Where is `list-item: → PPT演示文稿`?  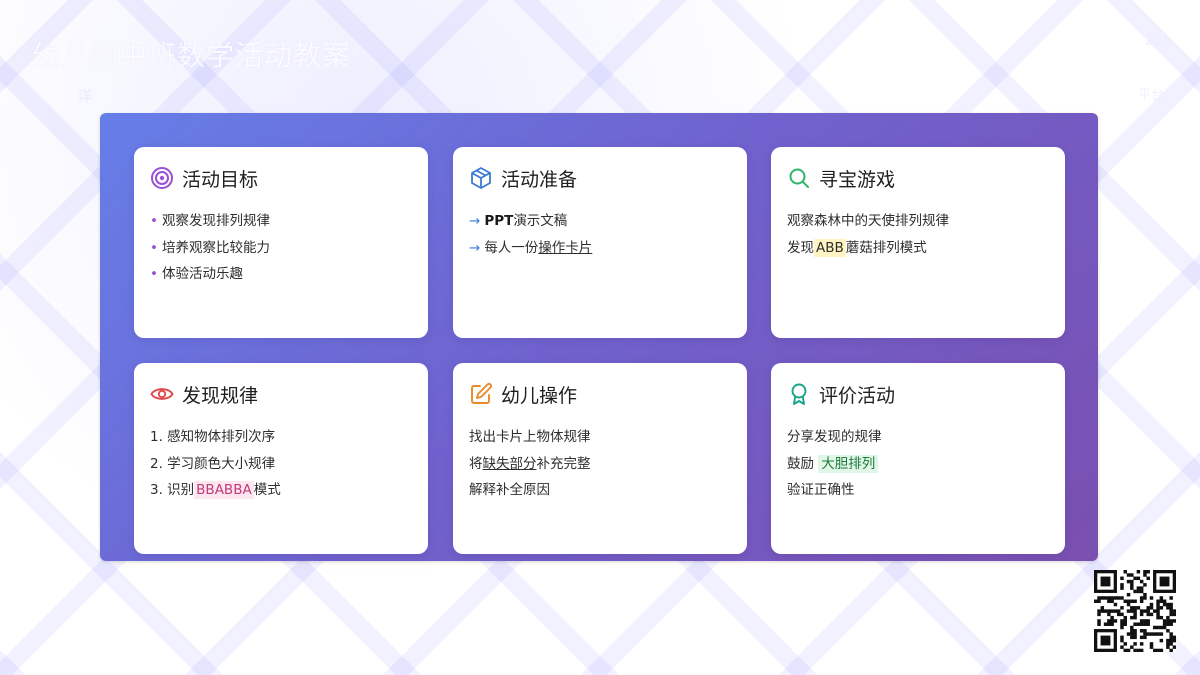 list-item: → PPT演示文稿 is located at coordinates (600, 221).